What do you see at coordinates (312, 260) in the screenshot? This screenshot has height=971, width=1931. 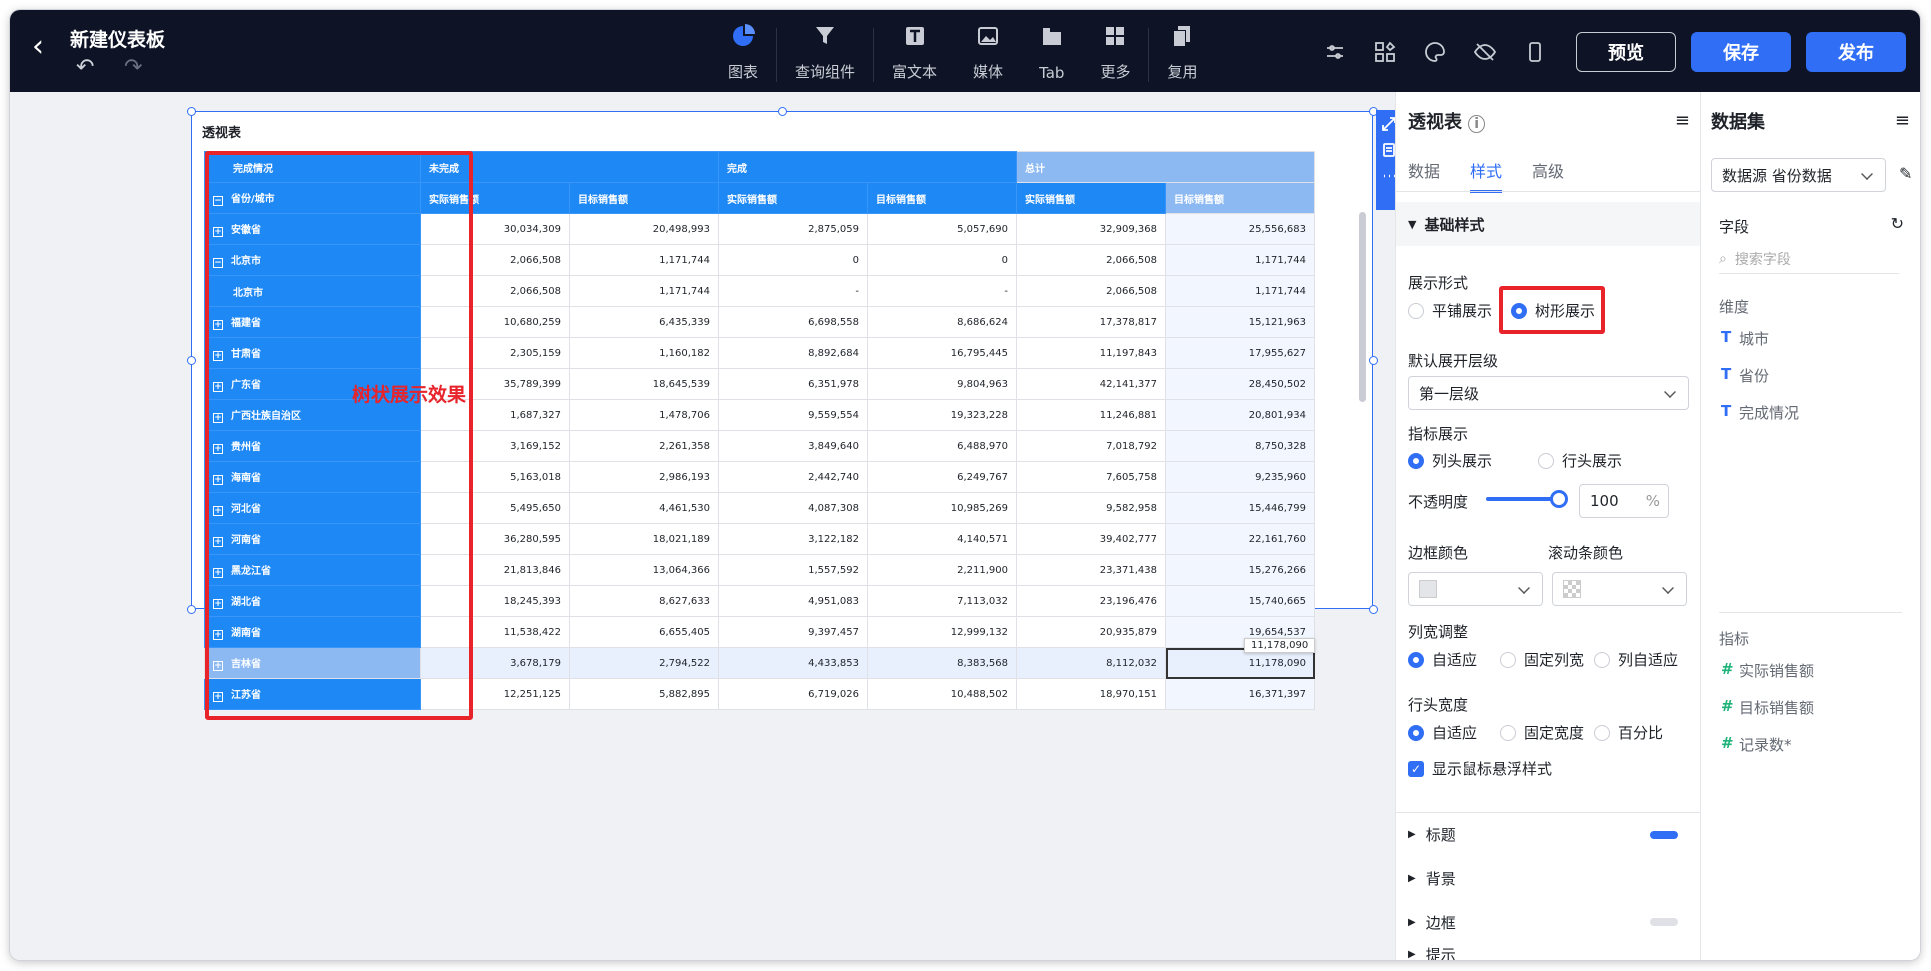 I see `row-header-cell: − 北京市` at bounding box center [312, 260].